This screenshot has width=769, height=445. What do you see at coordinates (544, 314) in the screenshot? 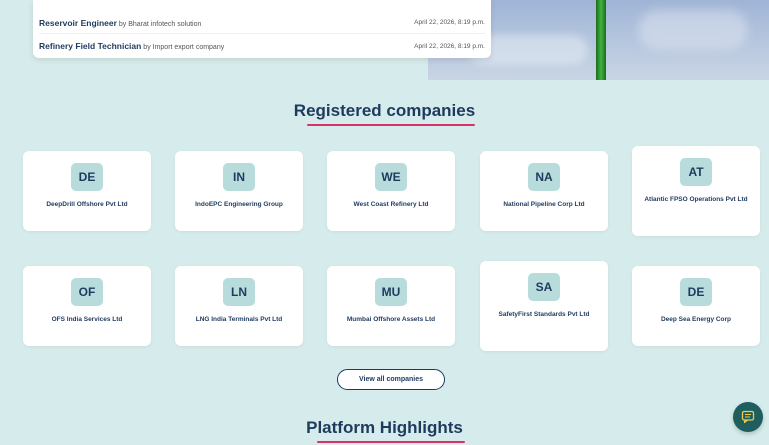
I see `company-name: SafetyFirst Standards Pvt Ltd` at bounding box center [544, 314].